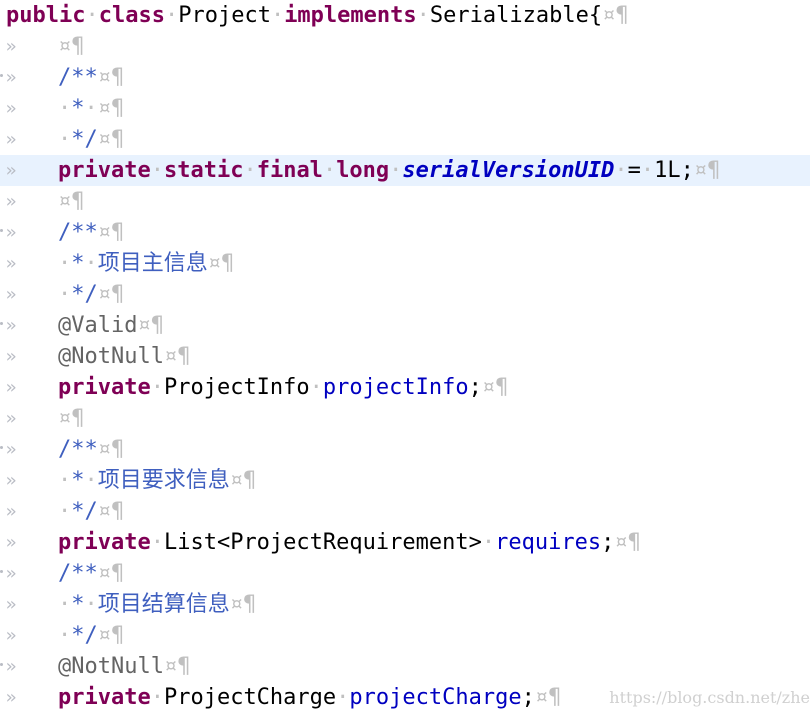 The height and width of the screenshot is (719, 810). What do you see at coordinates (405, 108) in the screenshot?
I see `code-line: » ·*·¤¶` at bounding box center [405, 108].